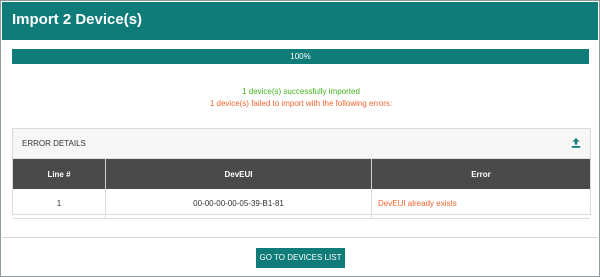  I want to click on column-header-error: Error, so click(480, 174).